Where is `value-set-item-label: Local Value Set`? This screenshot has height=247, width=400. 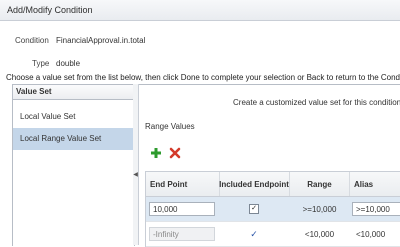
value-set-item-label: Local Value Set is located at coordinates (48, 116).